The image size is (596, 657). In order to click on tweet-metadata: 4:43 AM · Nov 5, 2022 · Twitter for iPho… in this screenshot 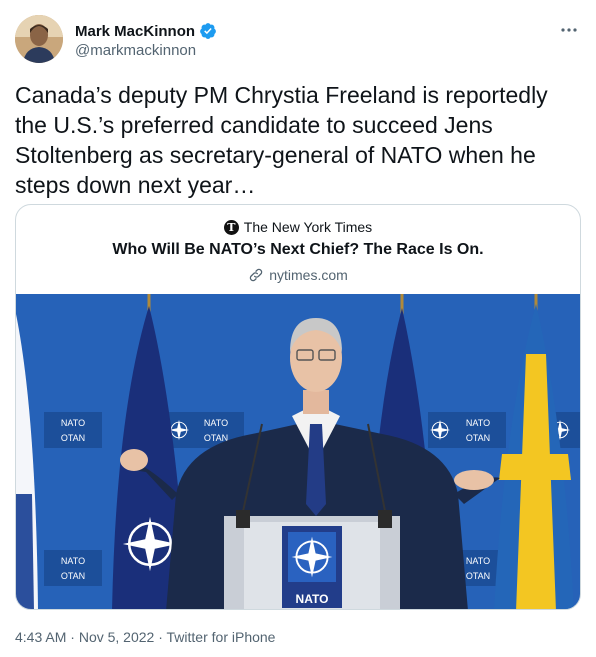, I will do `click(145, 637)`.